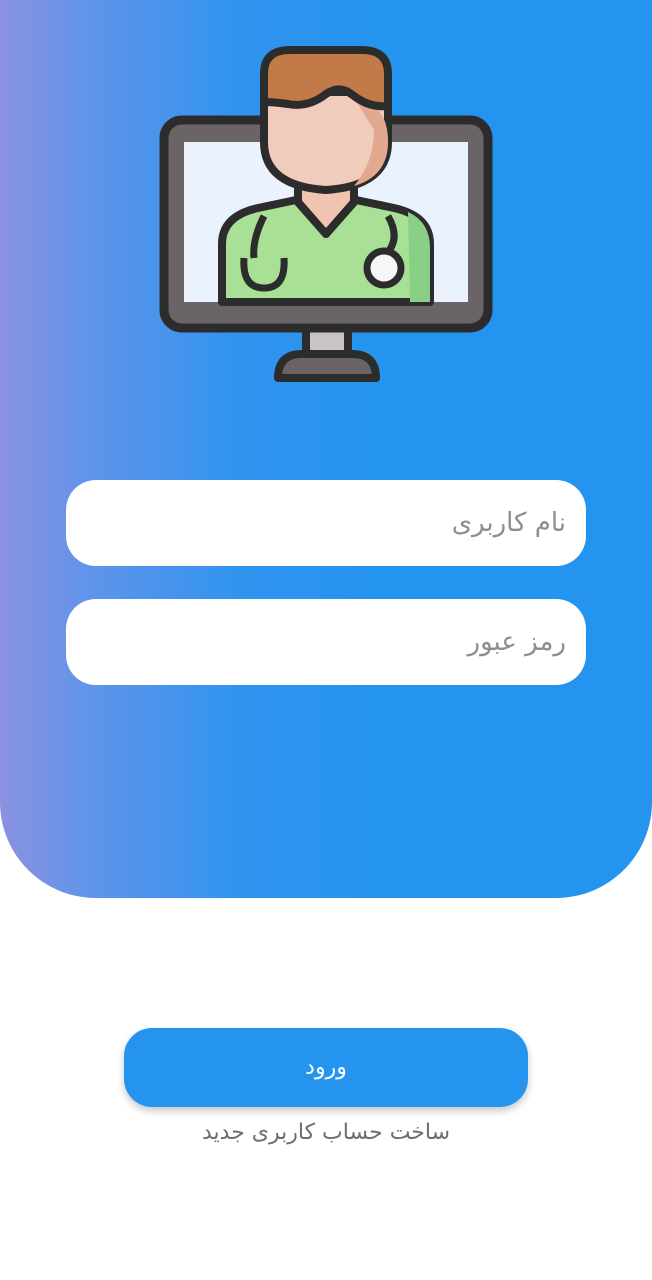 This screenshot has height=1280, width=652. What do you see at coordinates (326, 1132) in the screenshot?
I see `create-account-link: ساخت حساب کاربری جدید` at bounding box center [326, 1132].